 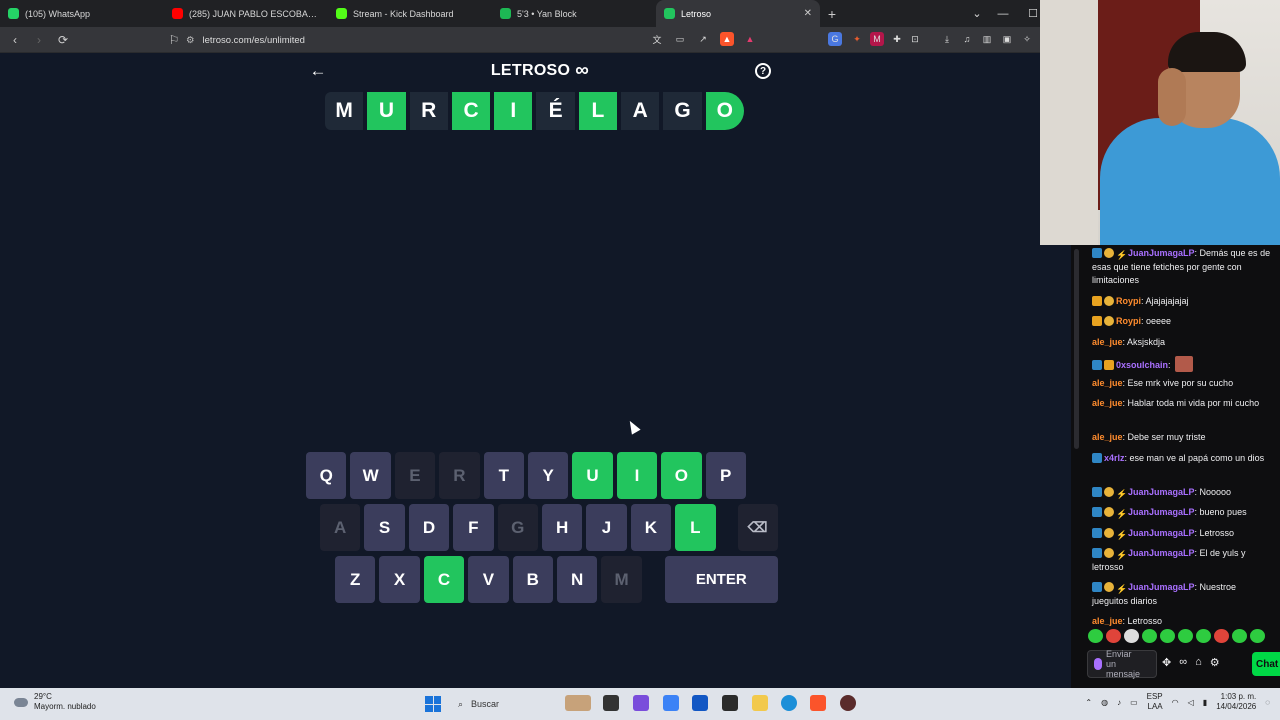 What do you see at coordinates (384, 527) in the screenshot?
I see `key-s: S` at bounding box center [384, 527].